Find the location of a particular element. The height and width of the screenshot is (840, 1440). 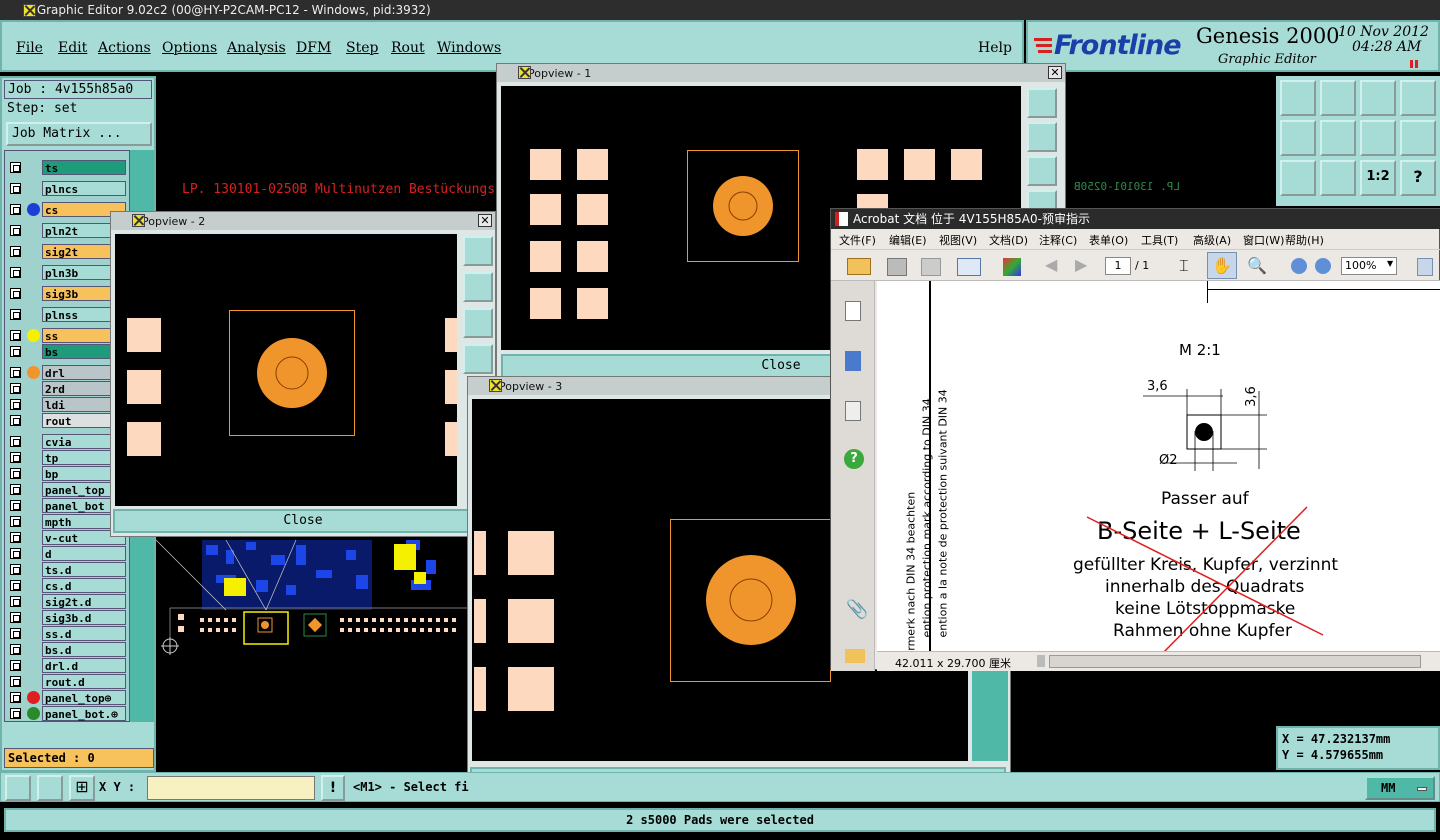

comments-icon is located at coordinates (855, 656).